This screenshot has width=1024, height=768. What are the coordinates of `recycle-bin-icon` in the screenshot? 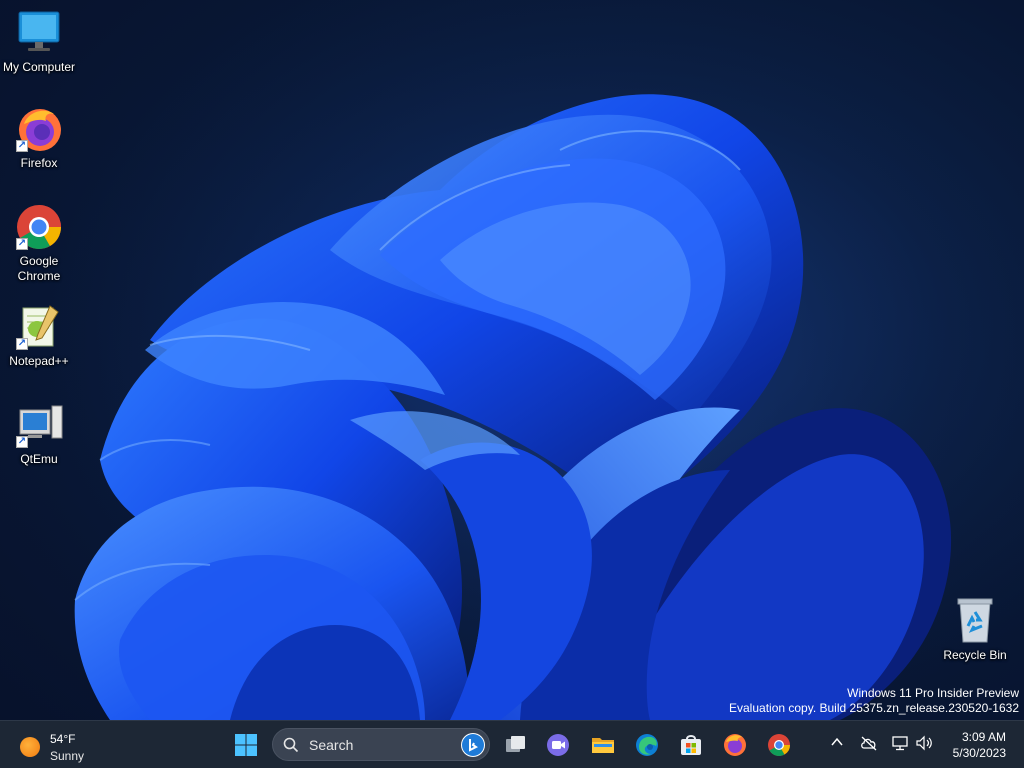 It's located at (975, 621).